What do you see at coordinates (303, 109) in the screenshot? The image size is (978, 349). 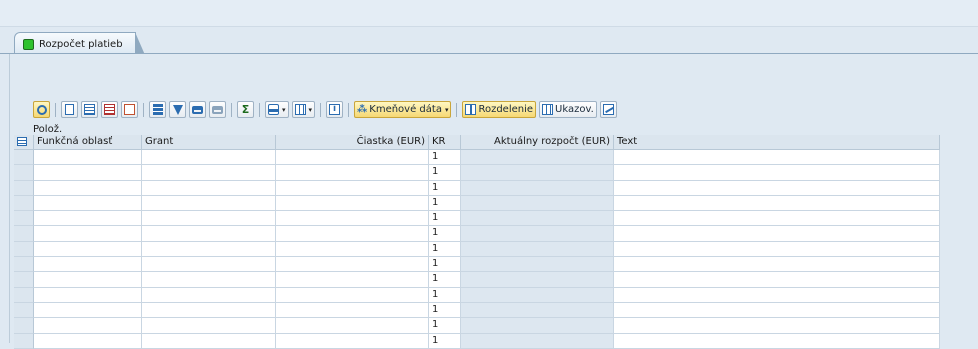 I see `layout-button: ▾` at bounding box center [303, 109].